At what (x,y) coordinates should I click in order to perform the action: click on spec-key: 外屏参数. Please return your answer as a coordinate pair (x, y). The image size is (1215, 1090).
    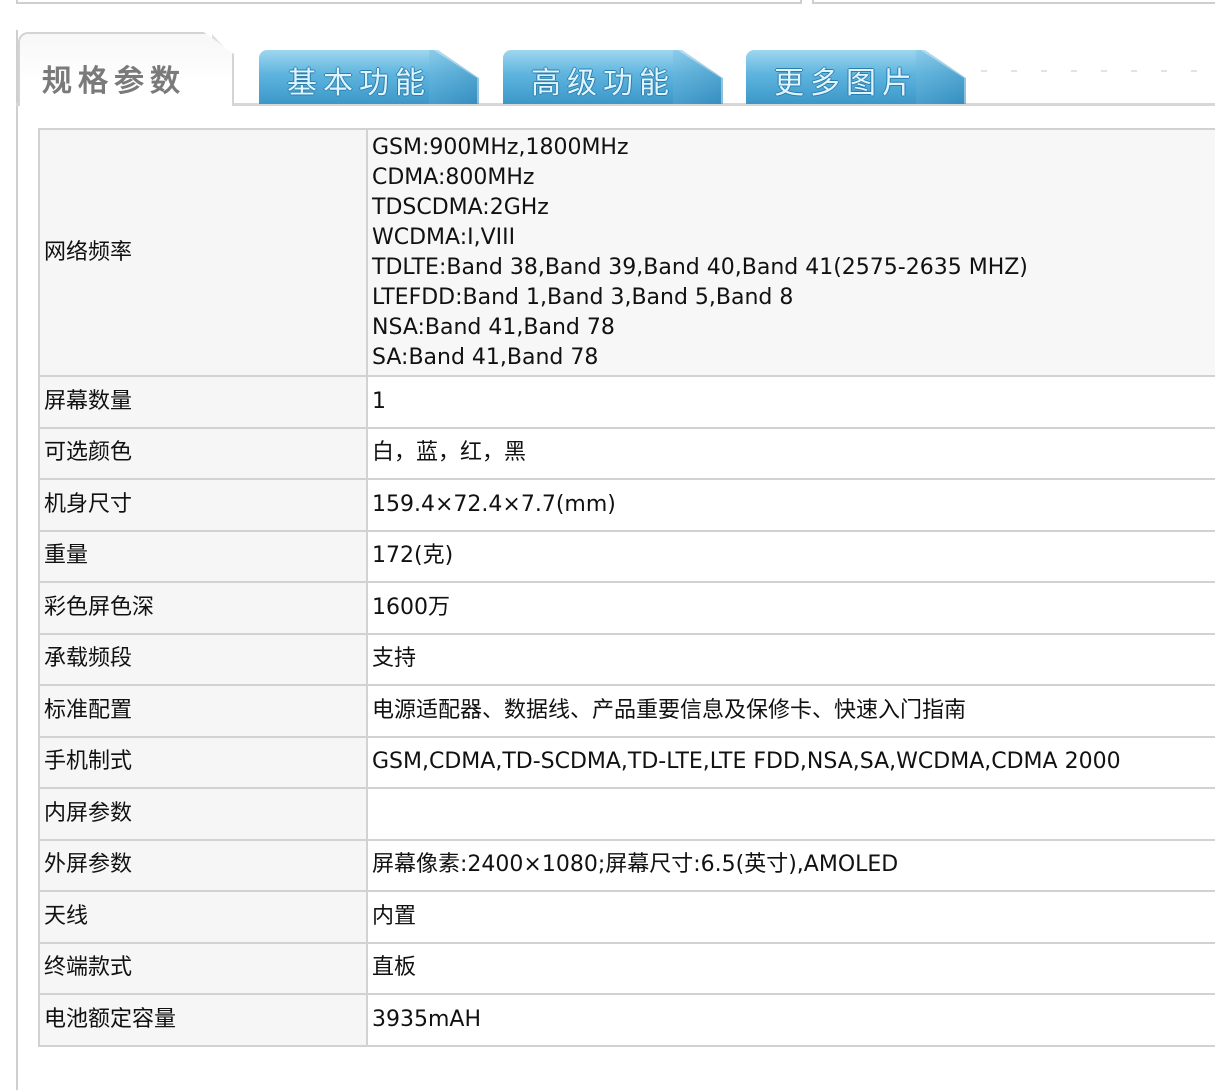
    Looking at the image, I should click on (203, 865).